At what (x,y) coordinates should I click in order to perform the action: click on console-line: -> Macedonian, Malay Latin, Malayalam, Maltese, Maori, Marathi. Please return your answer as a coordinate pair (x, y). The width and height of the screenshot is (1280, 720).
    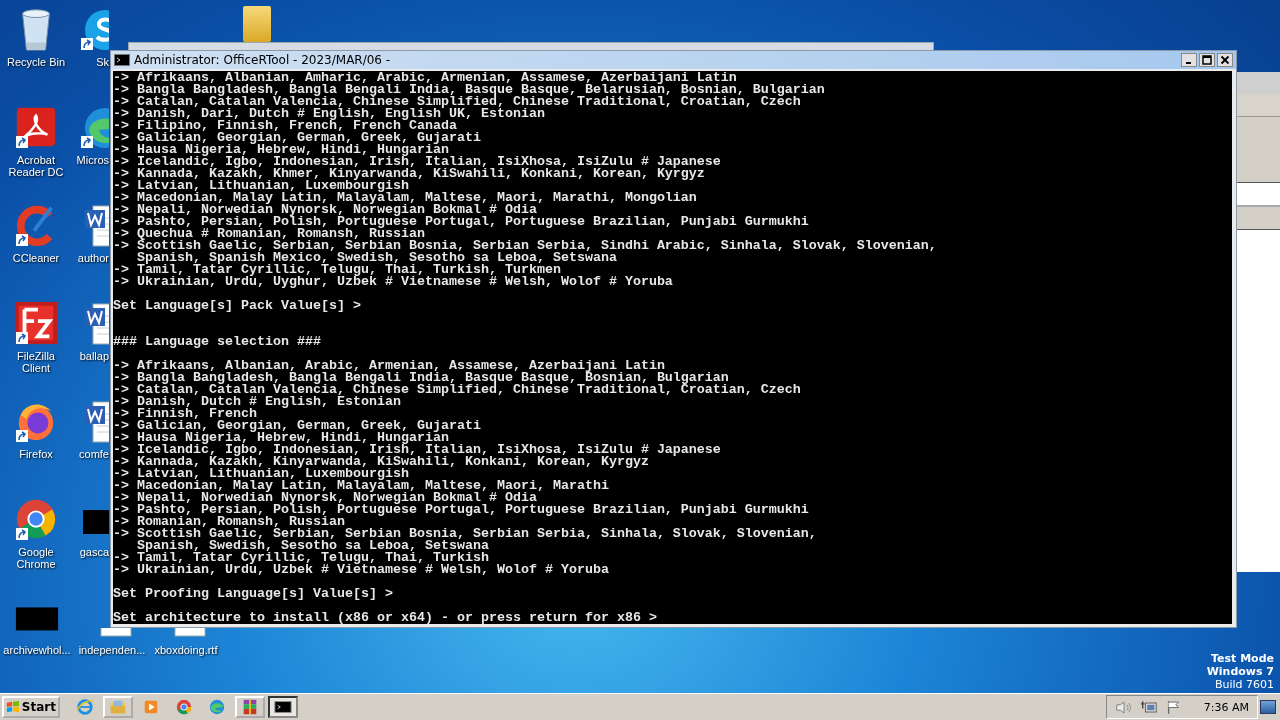
    Looking at the image, I should click on (361, 486).